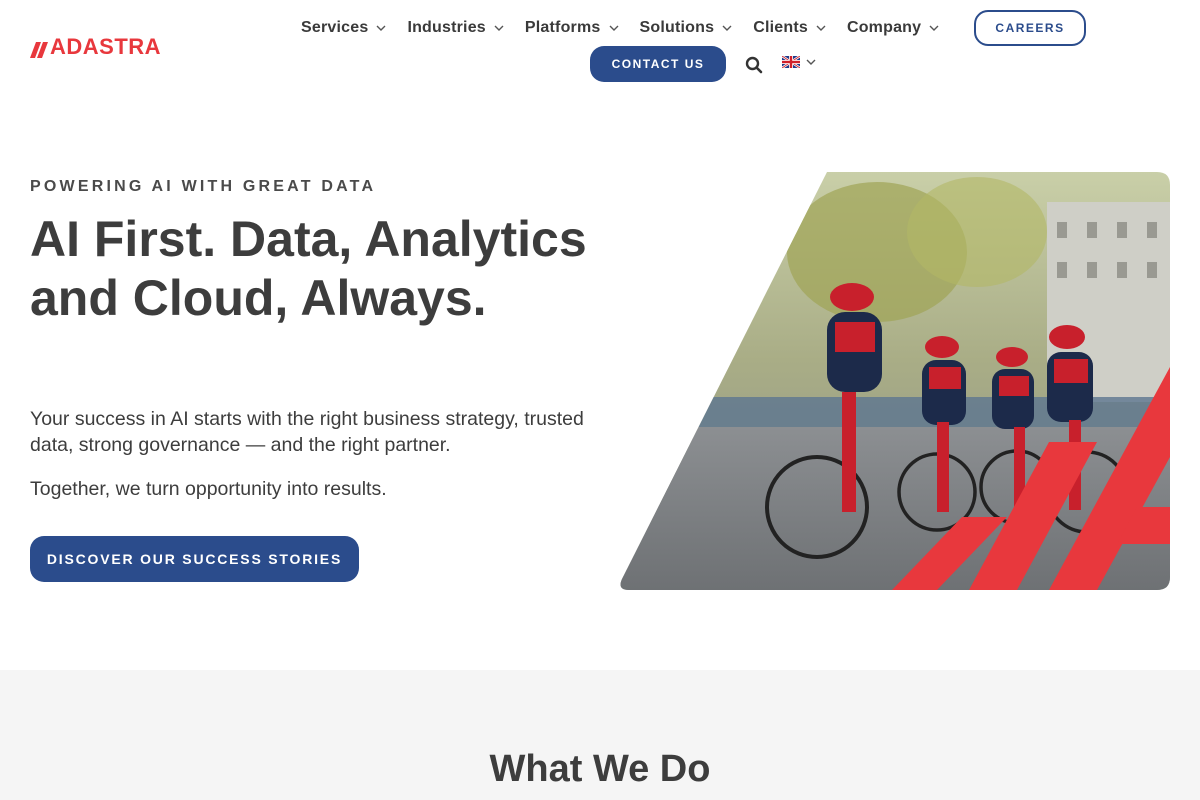 The width and height of the screenshot is (1200, 800). Describe the element at coordinates (203, 186) in the screenshot. I see `hero-eyebrow: POWERING AI WITH GREAT DATA` at that location.